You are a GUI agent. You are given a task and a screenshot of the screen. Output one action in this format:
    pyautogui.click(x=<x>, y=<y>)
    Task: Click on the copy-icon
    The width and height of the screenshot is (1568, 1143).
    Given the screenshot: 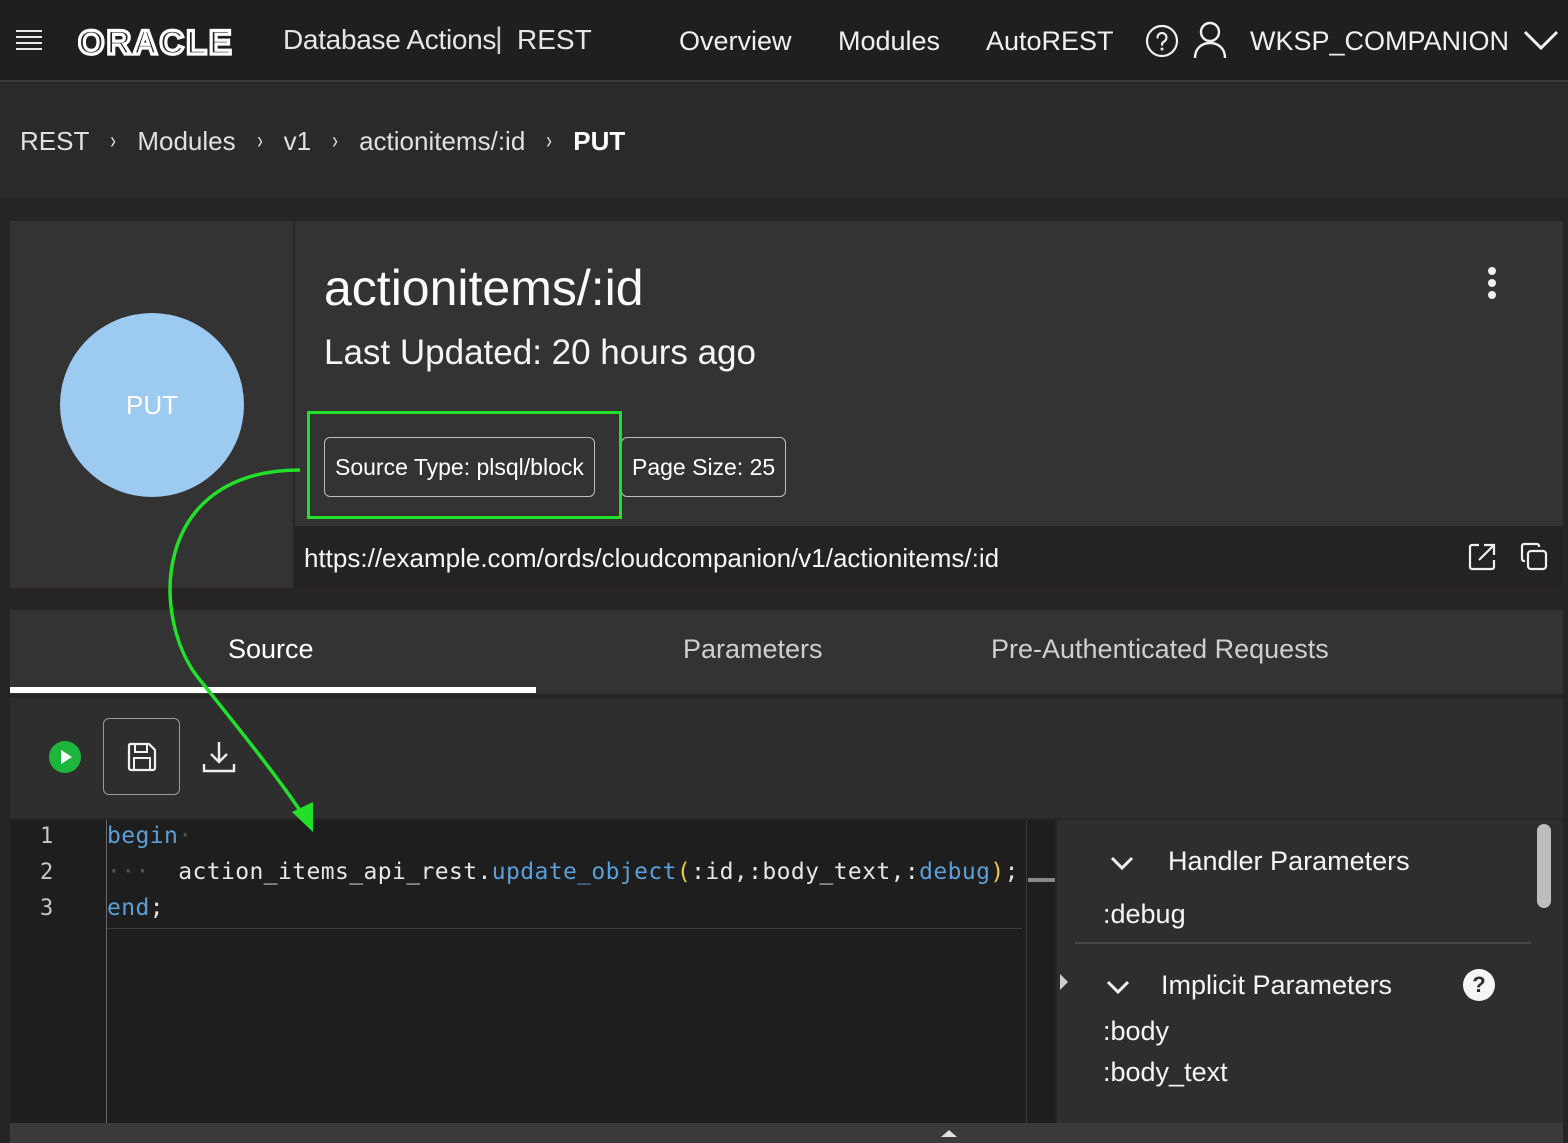 What is the action you would take?
    pyautogui.click(x=1534, y=557)
    